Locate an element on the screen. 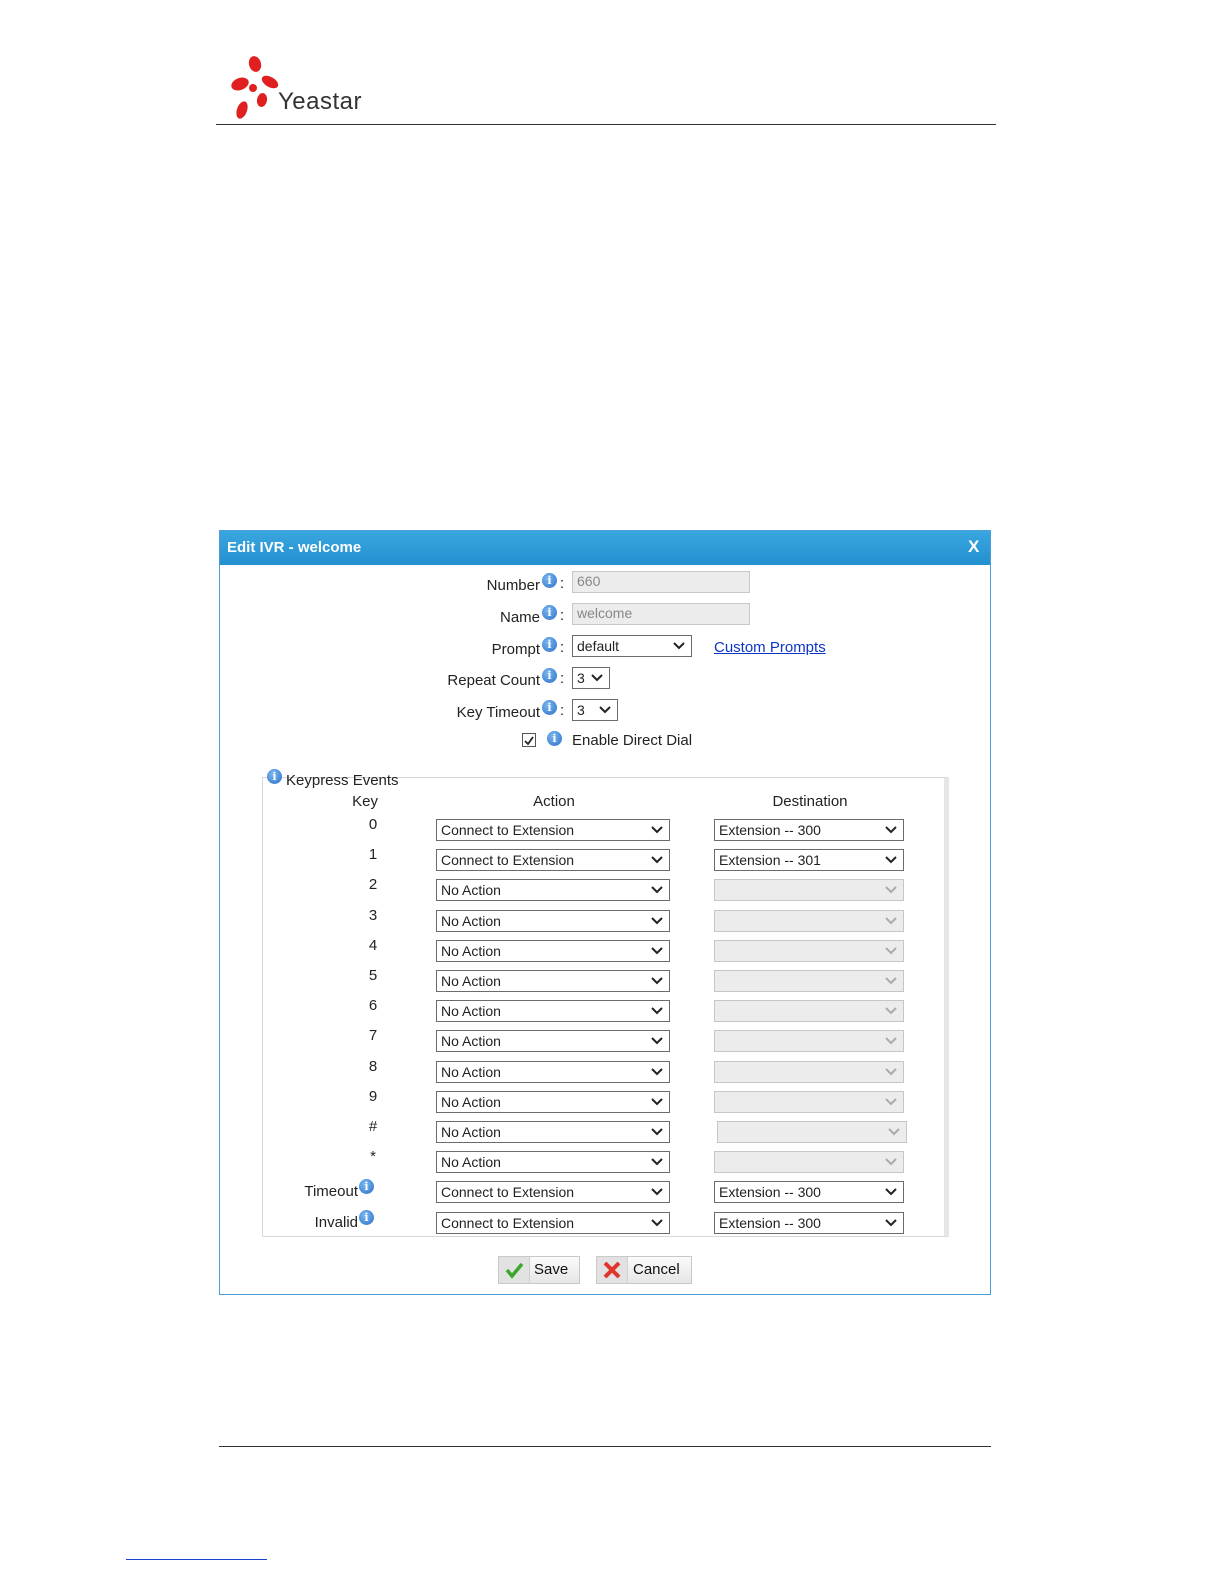 The width and height of the screenshot is (1224, 1584). keypress-key: 1 is located at coordinates (373, 855).